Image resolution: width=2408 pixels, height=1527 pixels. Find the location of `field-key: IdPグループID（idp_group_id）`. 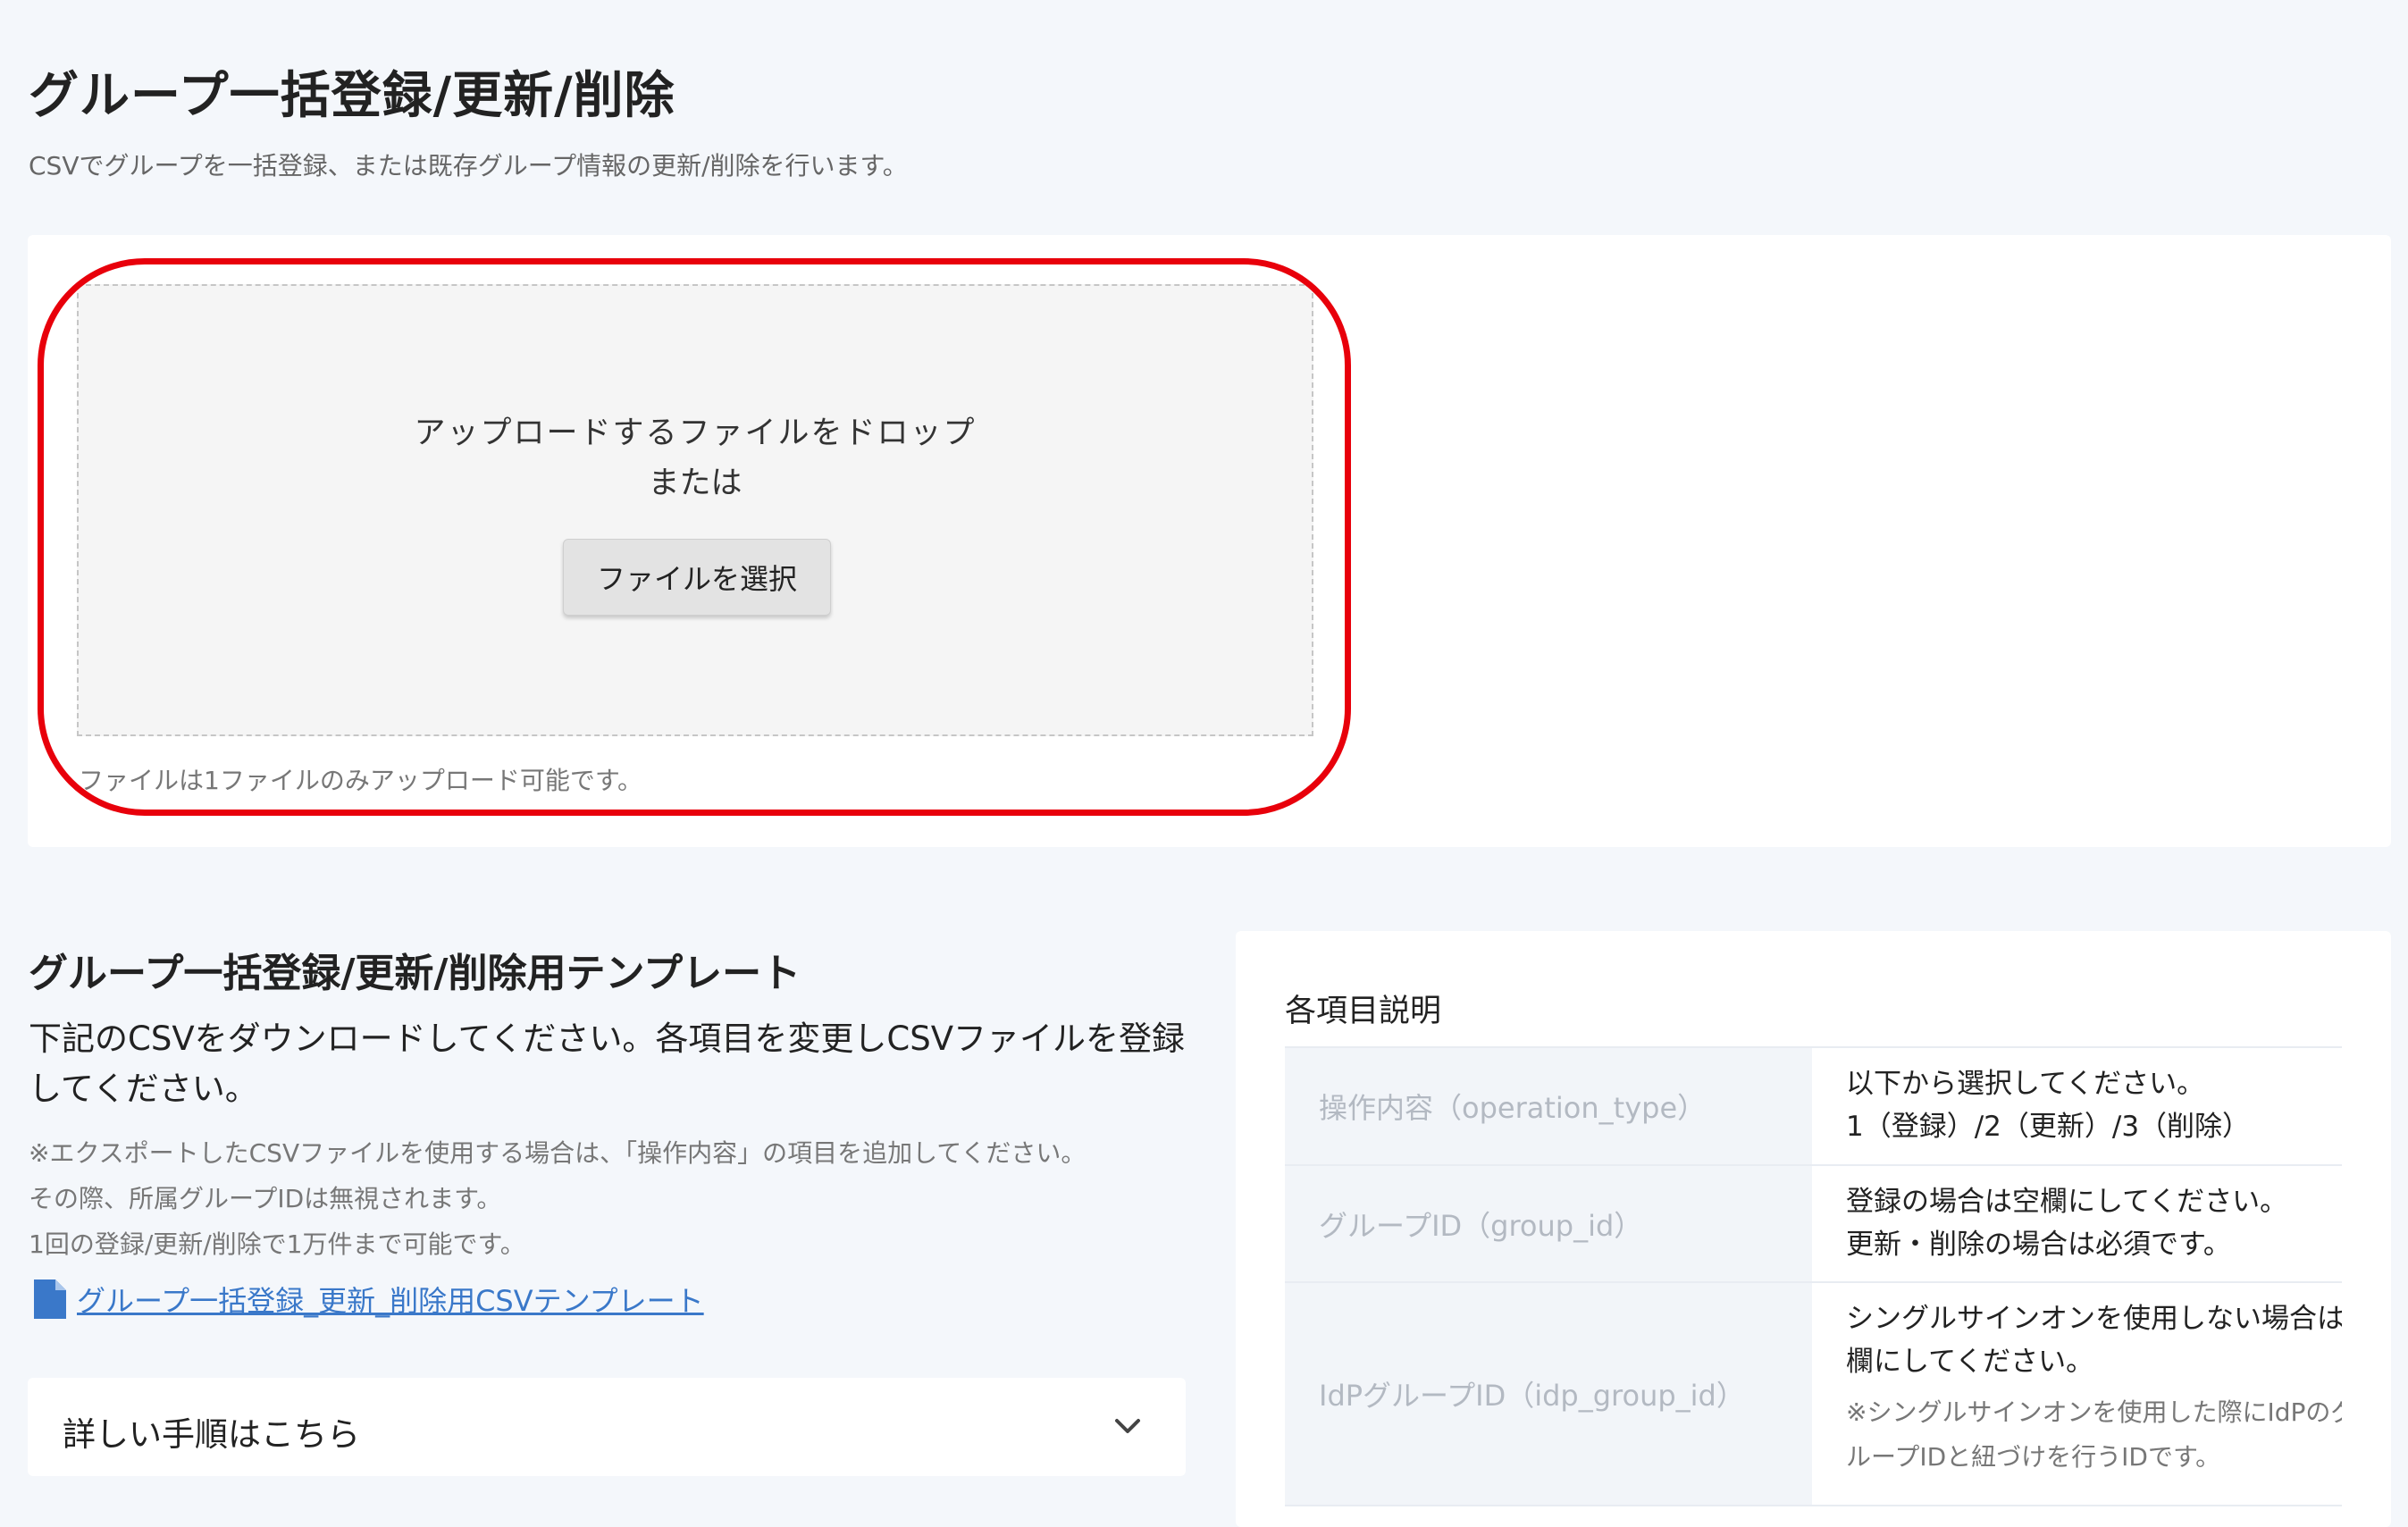

field-key: IdPグループID（idp_group_id） is located at coordinates (1548, 1394).